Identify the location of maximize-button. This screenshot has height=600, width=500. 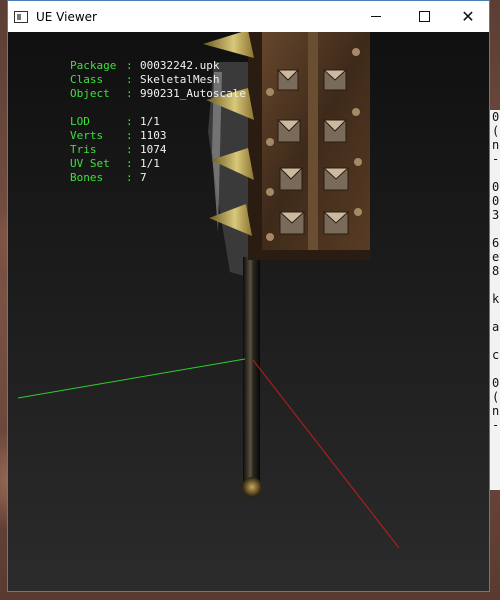
(424, 16).